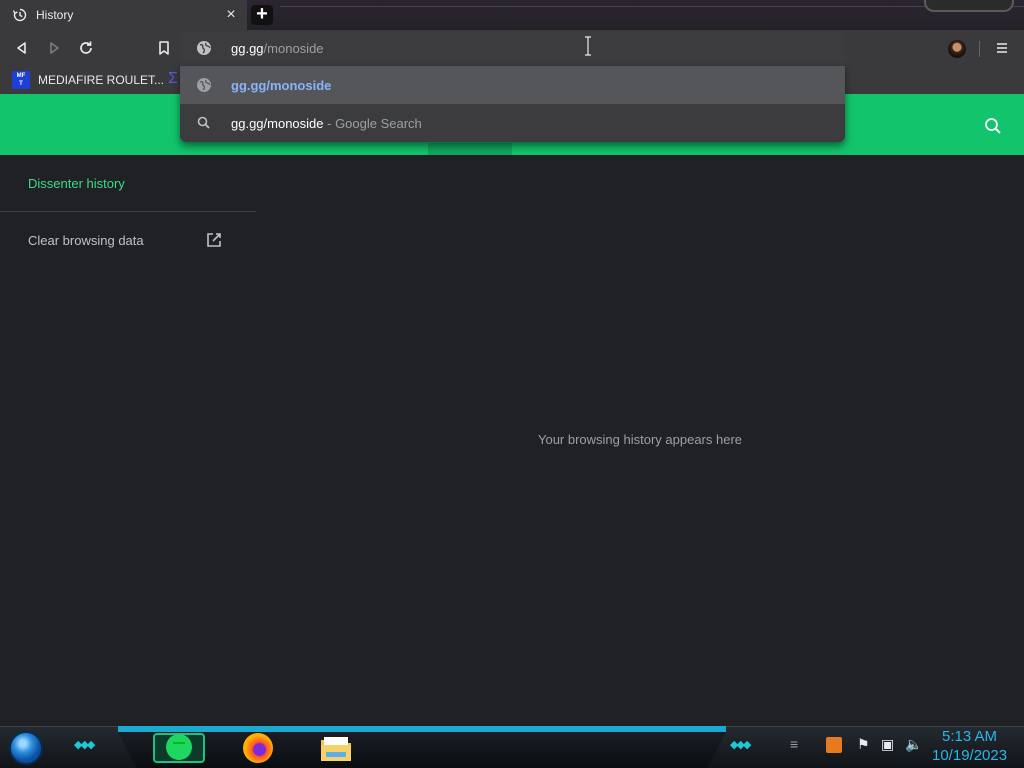 This screenshot has height=768, width=1024. What do you see at coordinates (26, 748) in the screenshot?
I see `start-button` at bounding box center [26, 748].